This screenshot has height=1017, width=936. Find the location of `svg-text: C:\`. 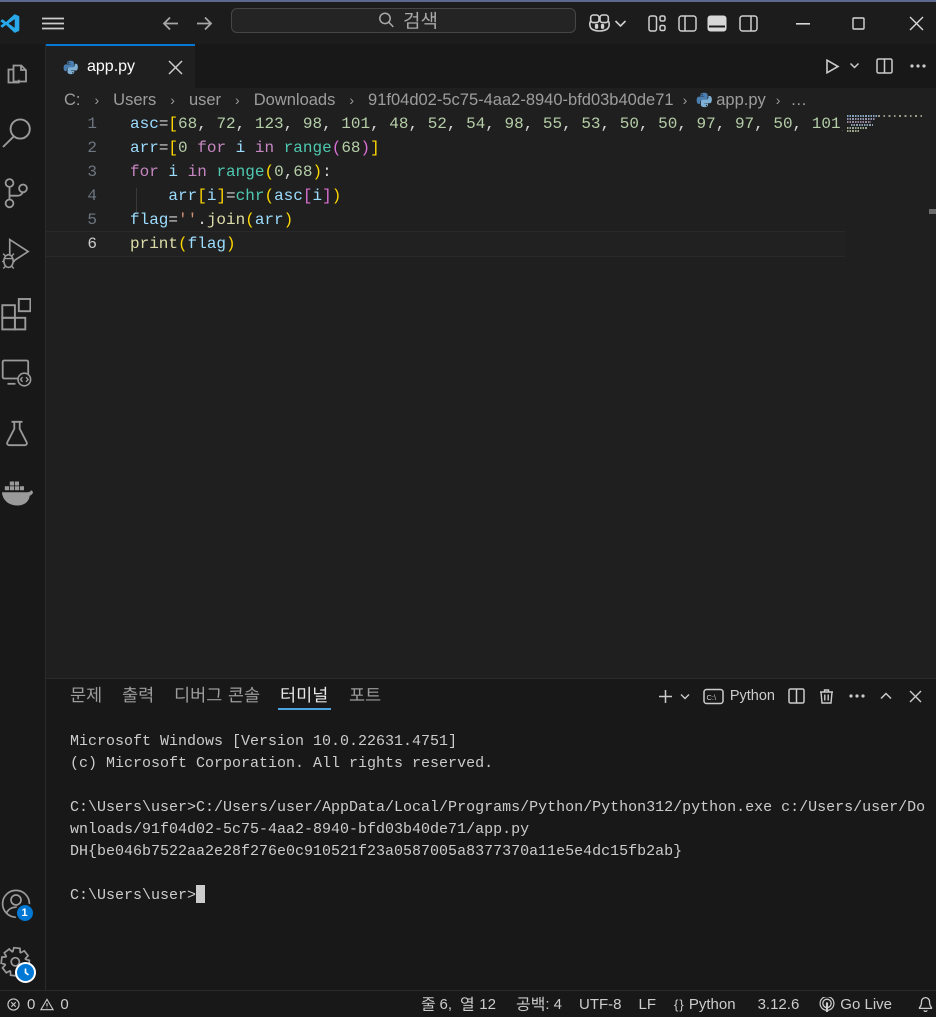

svg-text: C:\ is located at coordinates (711, 697).